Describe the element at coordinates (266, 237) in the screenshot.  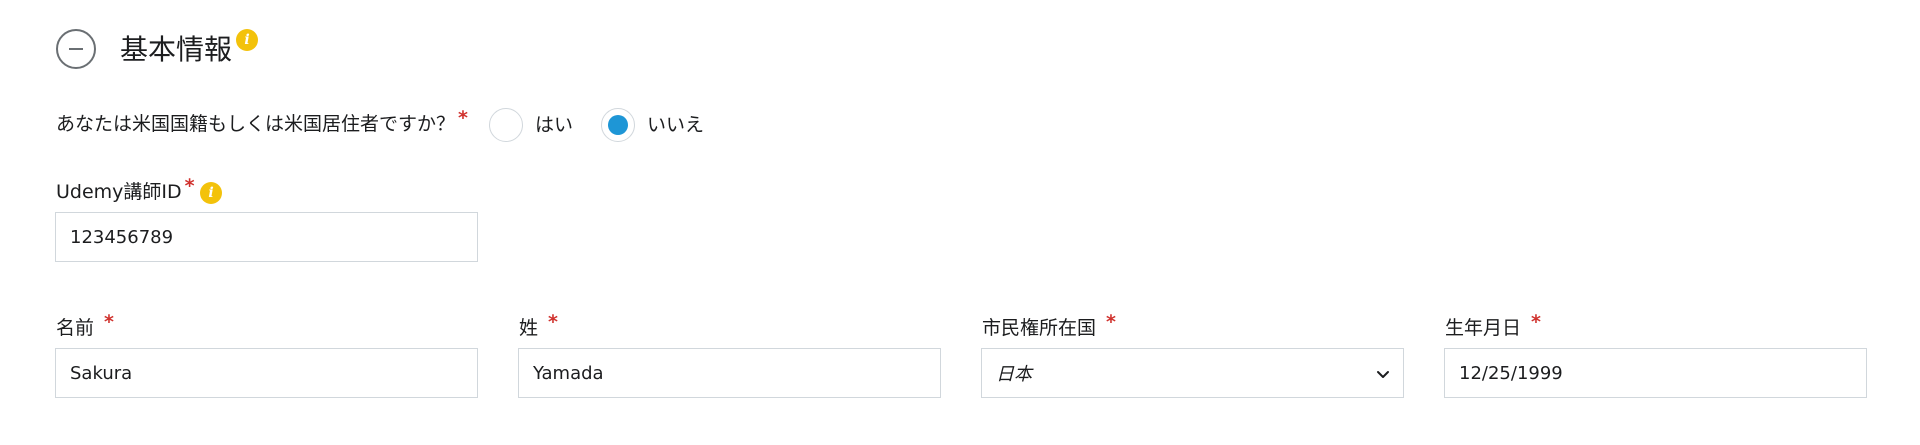
I see `instructor-id-input` at that location.